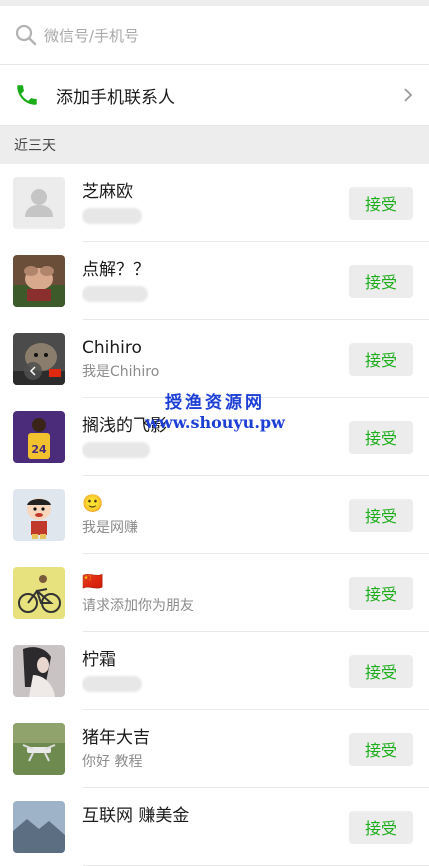 The height and width of the screenshot is (866, 429). What do you see at coordinates (91, 35) in the screenshot?
I see `search-input: 微信号/手机号` at bounding box center [91, 35].